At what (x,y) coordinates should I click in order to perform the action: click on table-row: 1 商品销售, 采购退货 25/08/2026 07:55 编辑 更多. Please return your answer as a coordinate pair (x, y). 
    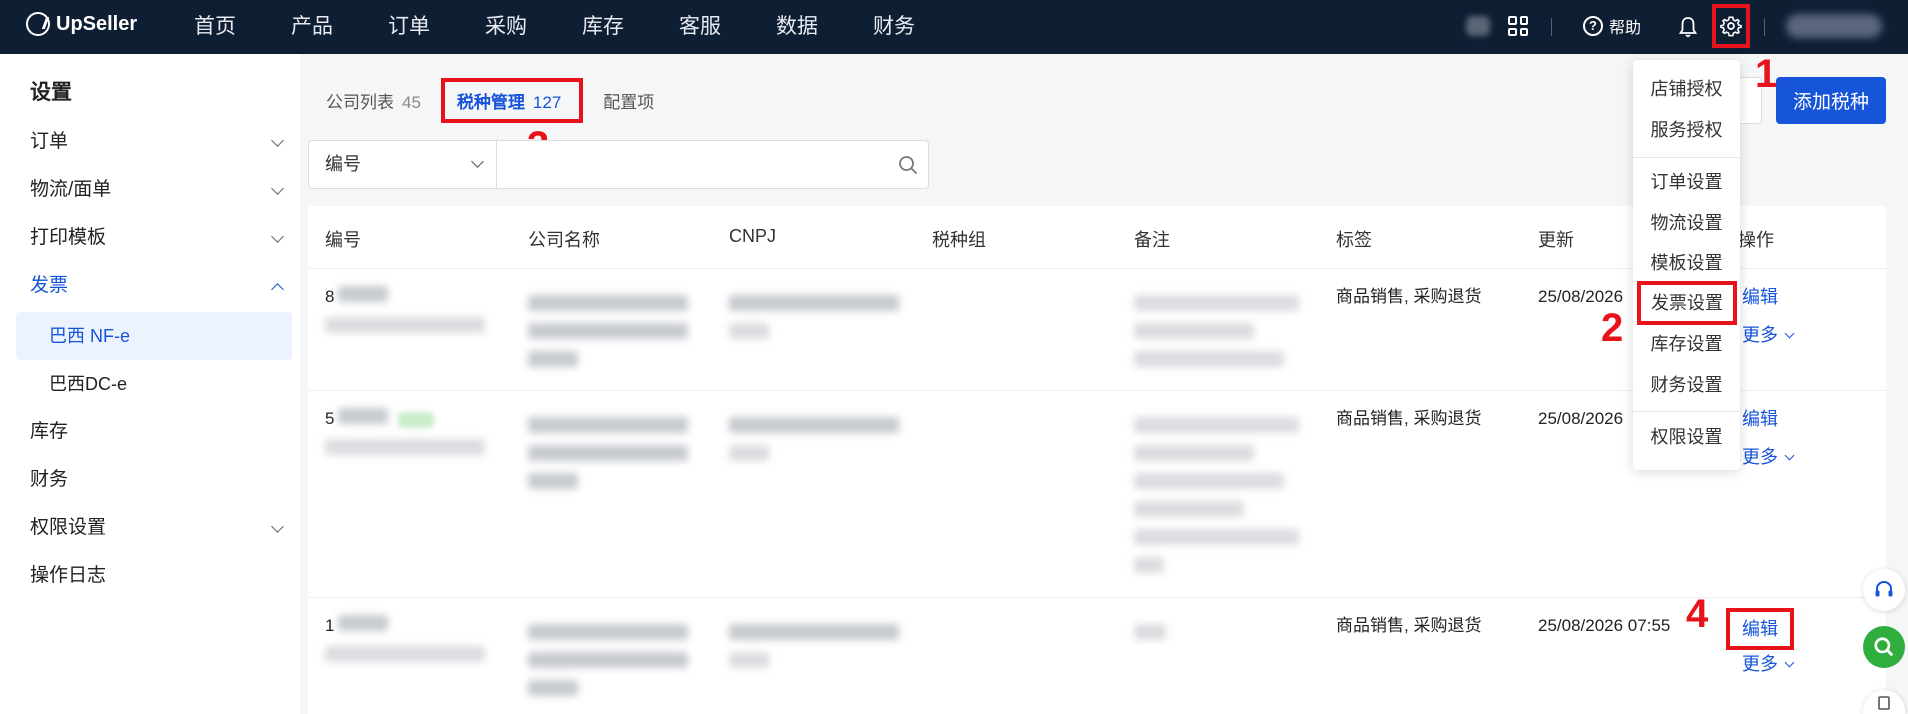
    Looking at the image, I should click on (1097, 656).